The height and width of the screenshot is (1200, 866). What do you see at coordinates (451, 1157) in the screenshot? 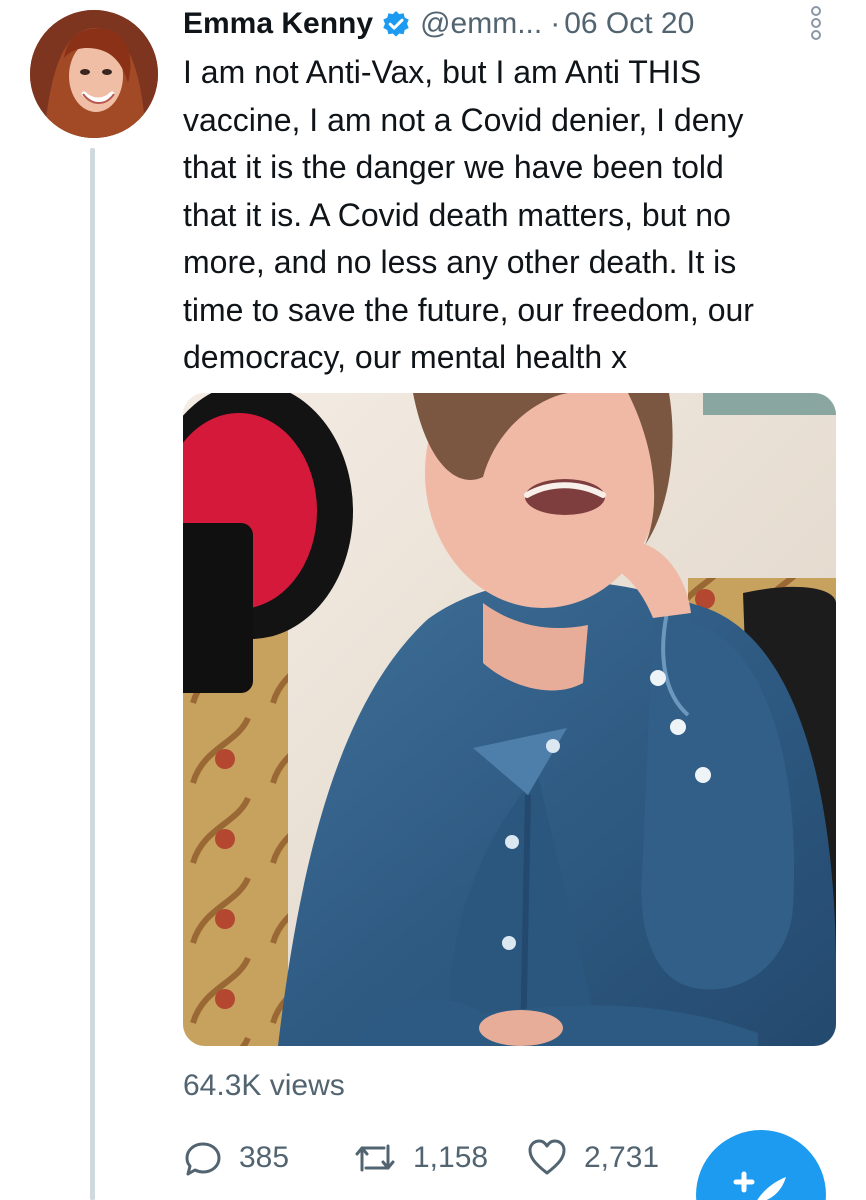
I see `retweet-count: 1,158` at bounding box center [451, 1157].